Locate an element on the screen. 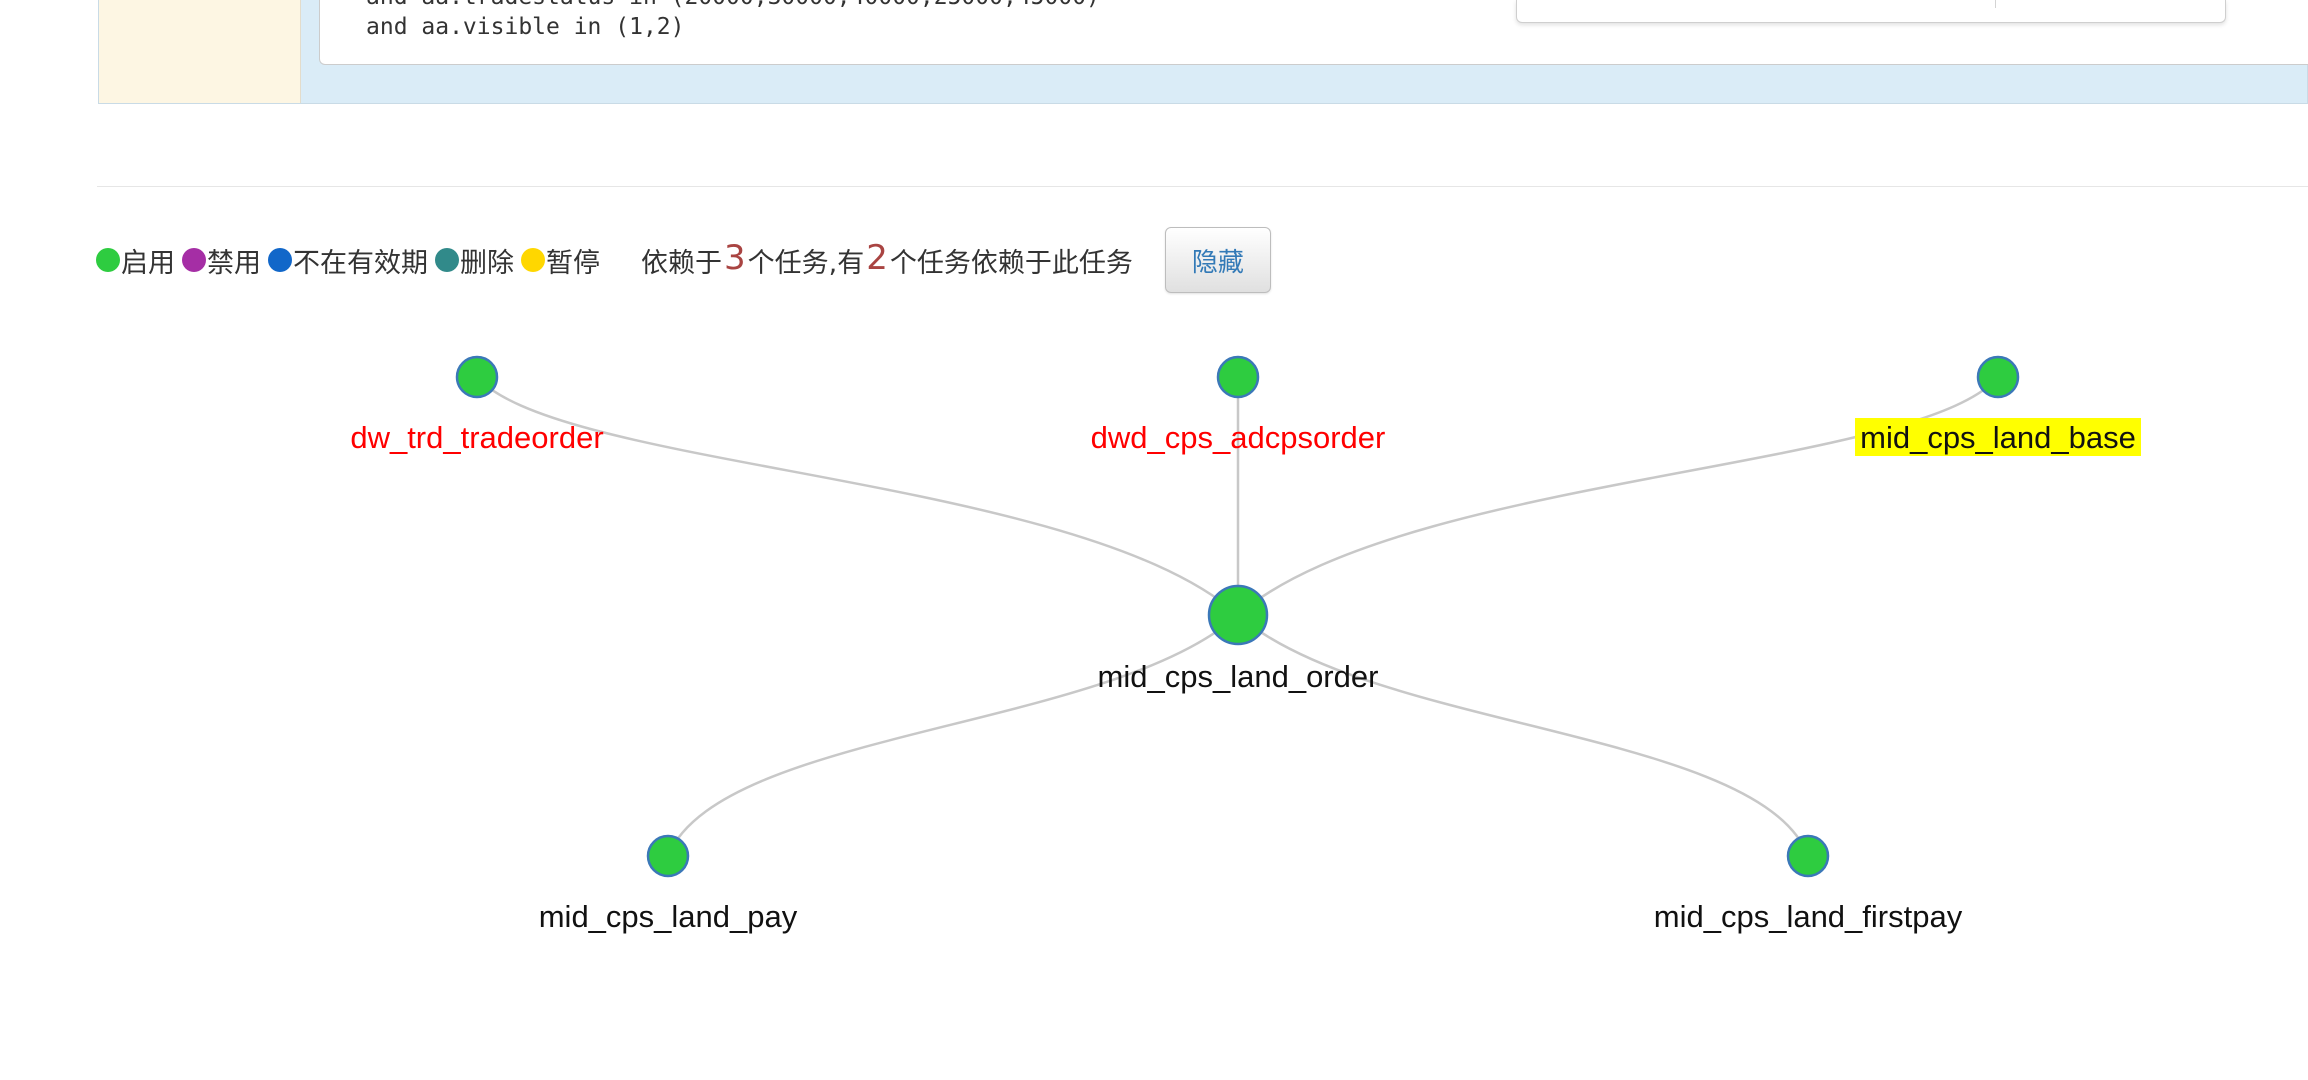 This screenshot has height=1080, width=2308. node-label: dwd_cps_adcpsorder is located at coordinates (1238, 437).